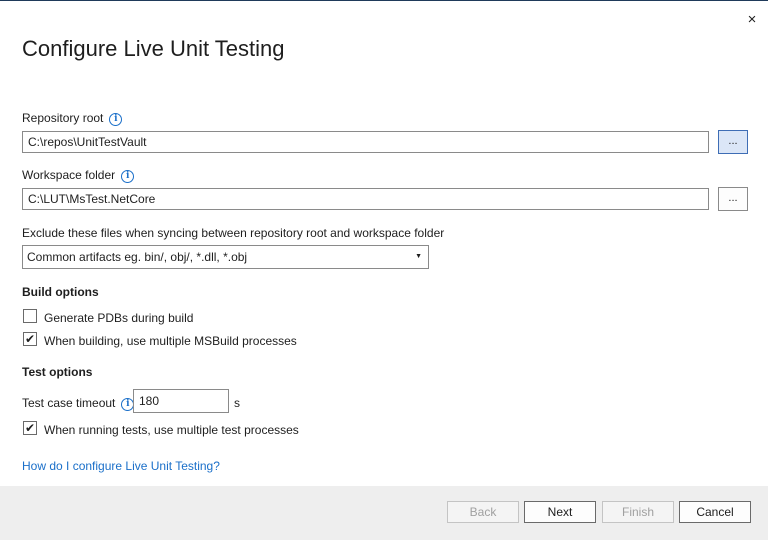 The height and width of the screenshot is (540, 768). What do you see at coordinates (57, 372) in the screenshot?
I see `test-options-heading: Test options` at bounding box center [57, 372].